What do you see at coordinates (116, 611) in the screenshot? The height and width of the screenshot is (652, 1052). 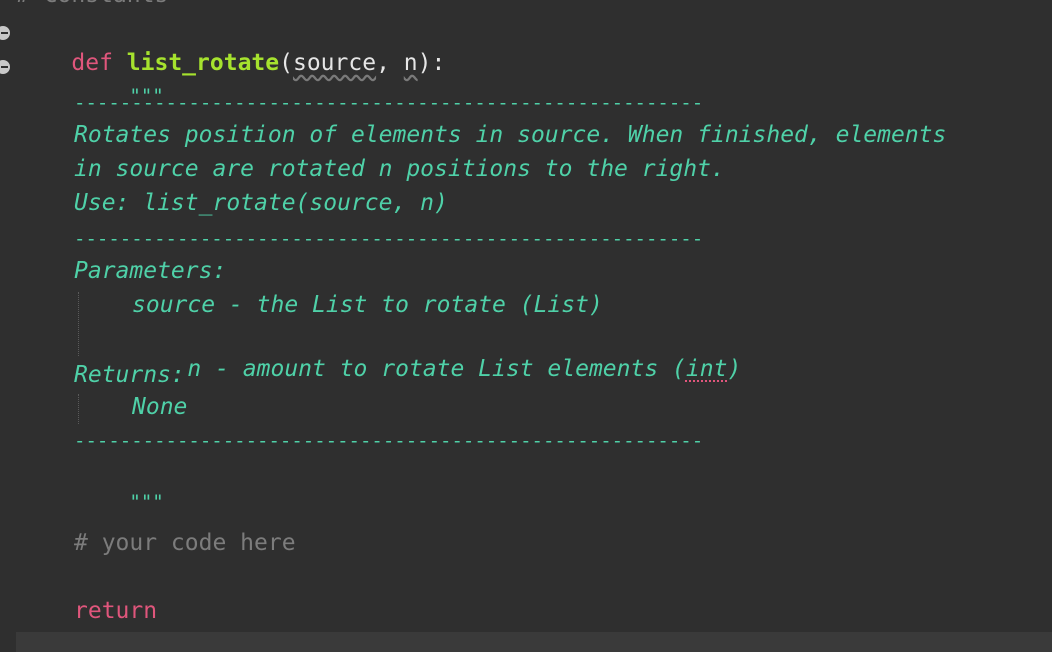 I see `return-keyword: return` at bounding box center [116, 611].